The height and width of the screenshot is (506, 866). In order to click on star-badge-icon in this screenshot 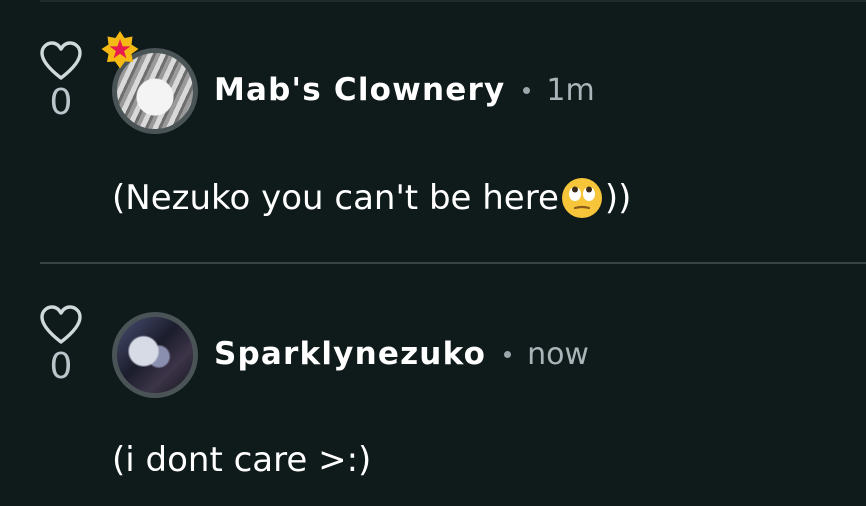, I will do `click(120, 50)`.